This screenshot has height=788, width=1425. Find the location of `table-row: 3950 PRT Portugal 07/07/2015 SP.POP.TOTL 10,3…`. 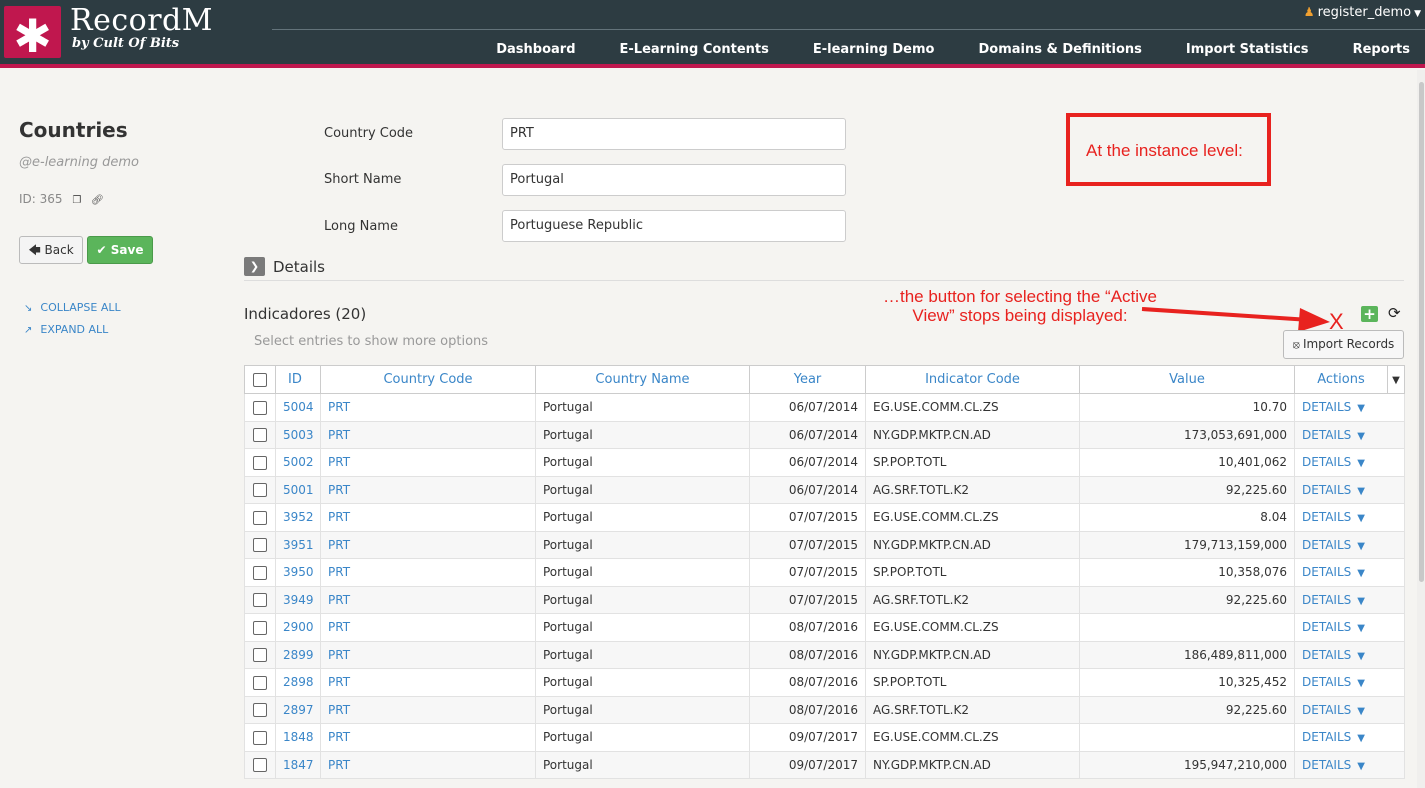

table-row: 3950 PRT Portugal 07/07/2015 SP.POP.TOTL 10,3… is located at coordinates (824, 572).